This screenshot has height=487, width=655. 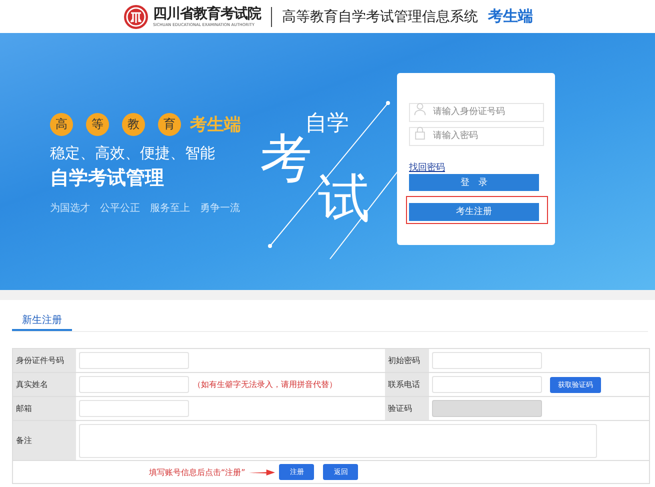 What do you see at coordinates (170, 208) in the screenshot?
I see `motto-text: 服务至上` at bounding box center [170, 208].